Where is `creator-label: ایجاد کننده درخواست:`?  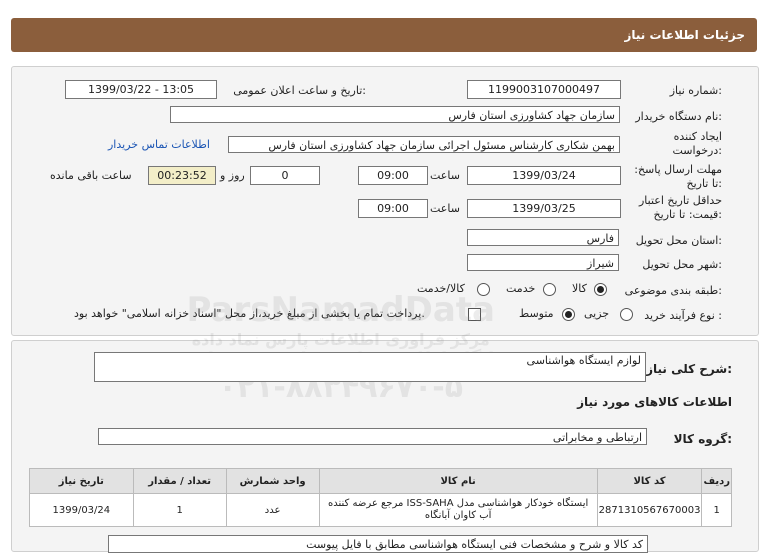 creator-label: ایجاد کننده درخواست: is located at coordinates (697, 143).